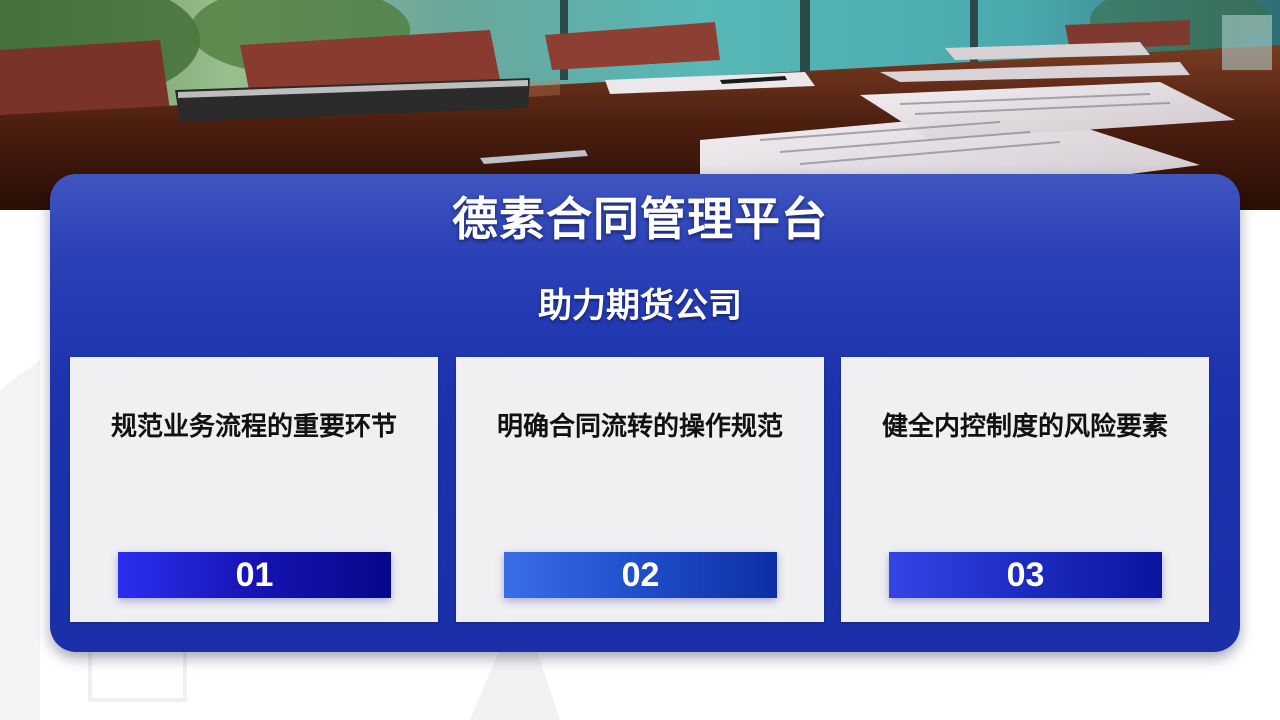 This screenshot has width=1280, height=720. What do you see at coordinates (640, 575) in the screenshot?
I see `feature-card-number: 02` at bounding box center [640, 575].